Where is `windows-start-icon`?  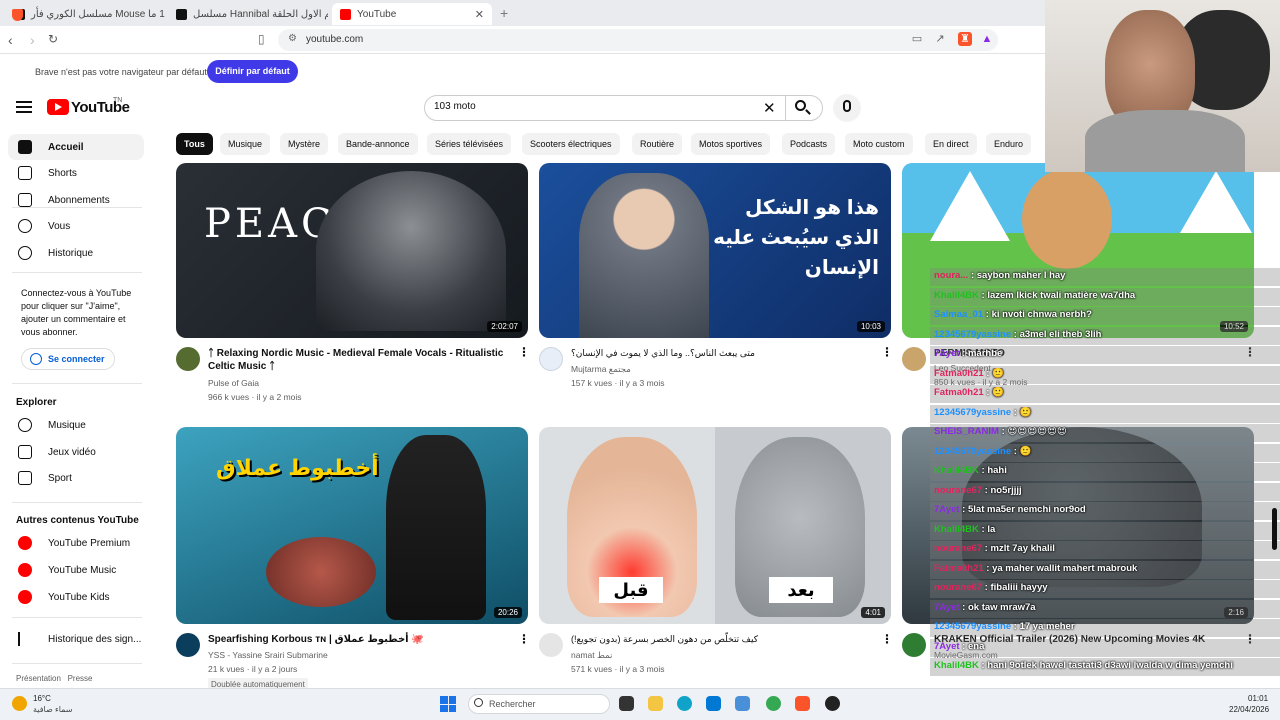
windows-start-icon is located at coordinates (448, 704).